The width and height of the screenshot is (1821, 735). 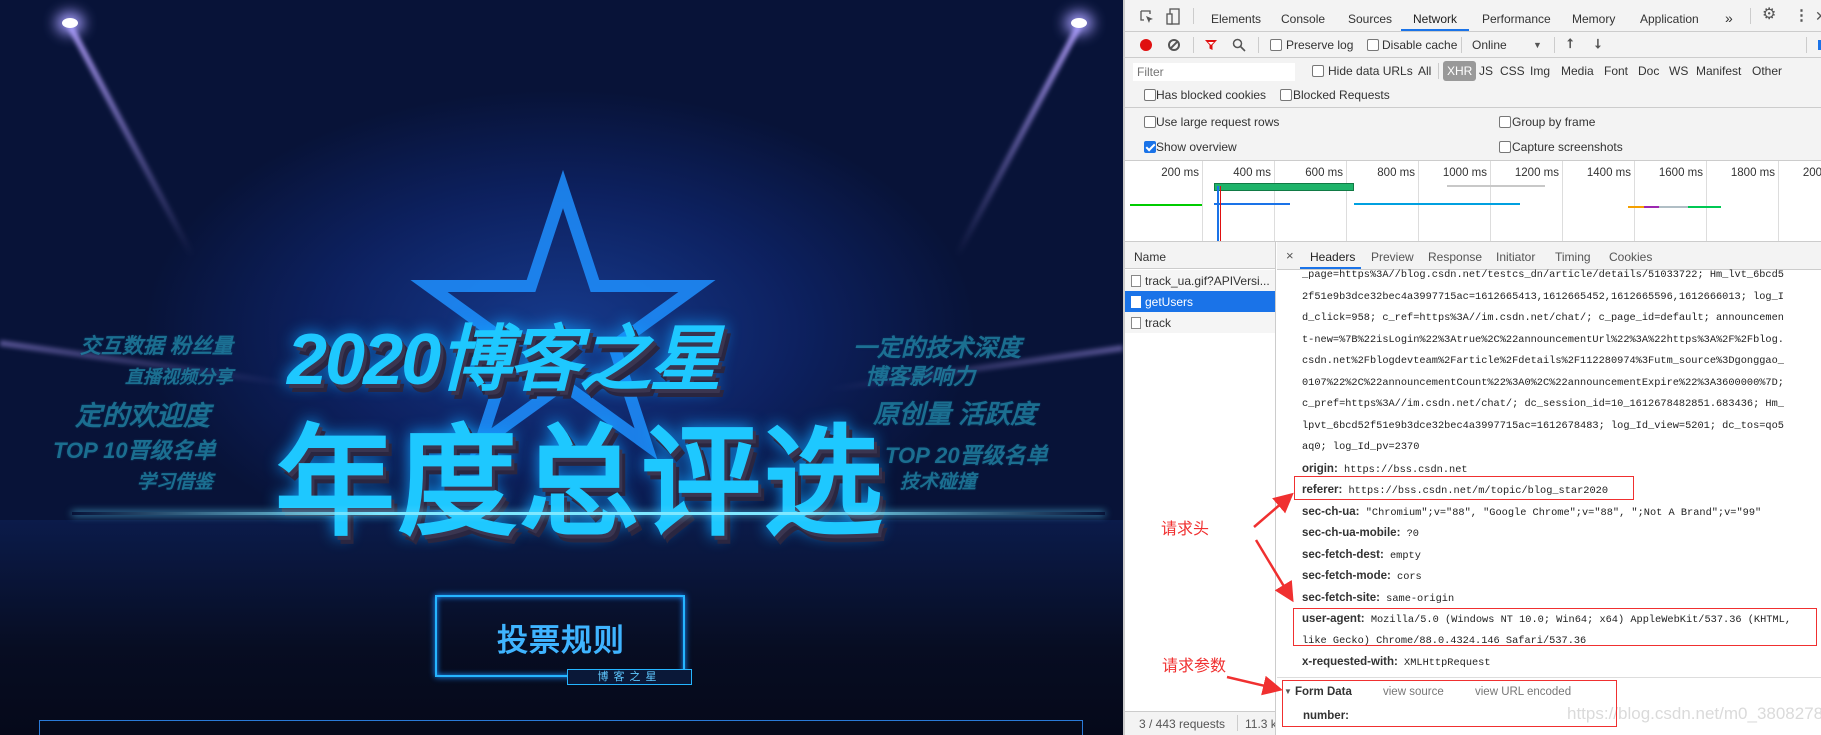 I want to click on filter-icon, so click(x=1211, y=45).